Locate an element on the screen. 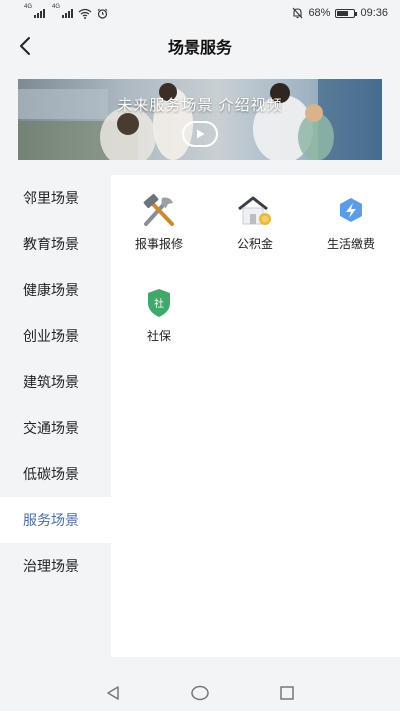  intro-video-banner: 未来服务场景 介绍视频 is located at coordinates (200, 119).